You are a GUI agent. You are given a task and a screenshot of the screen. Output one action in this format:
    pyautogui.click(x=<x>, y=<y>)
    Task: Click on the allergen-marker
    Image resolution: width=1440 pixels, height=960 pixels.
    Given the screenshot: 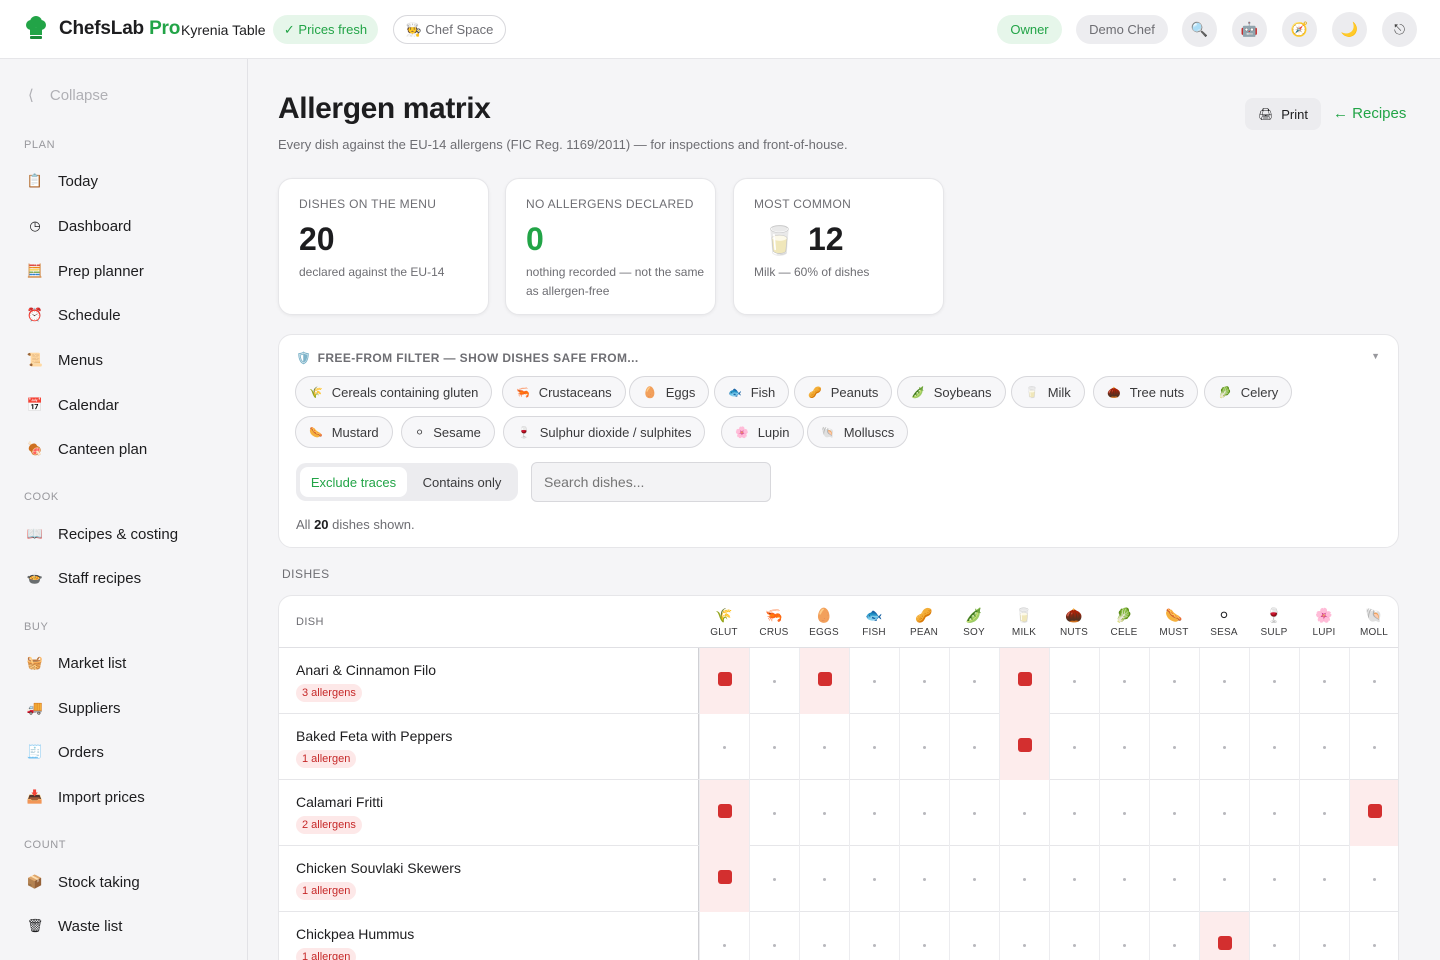 What is the action you would take?
    pyautogui.click(x=725, y=811)
    